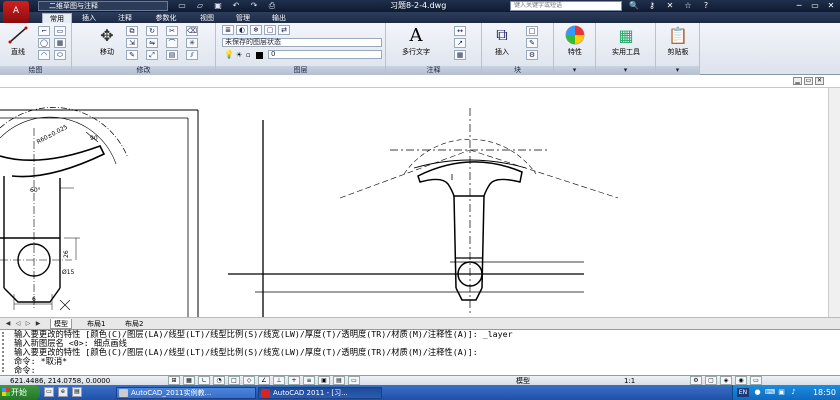  I want to click on open-icon: ▱, so click(200, 6).